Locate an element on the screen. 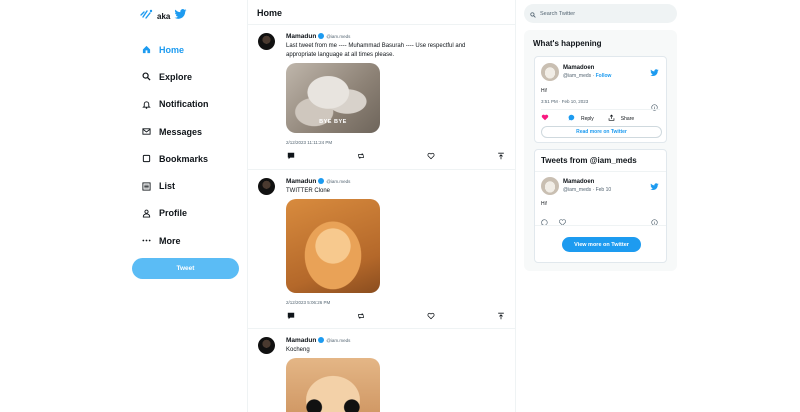 The width and height of the screenshot is (800, 412). nav-label: Home is located at coordinates (172, 49).